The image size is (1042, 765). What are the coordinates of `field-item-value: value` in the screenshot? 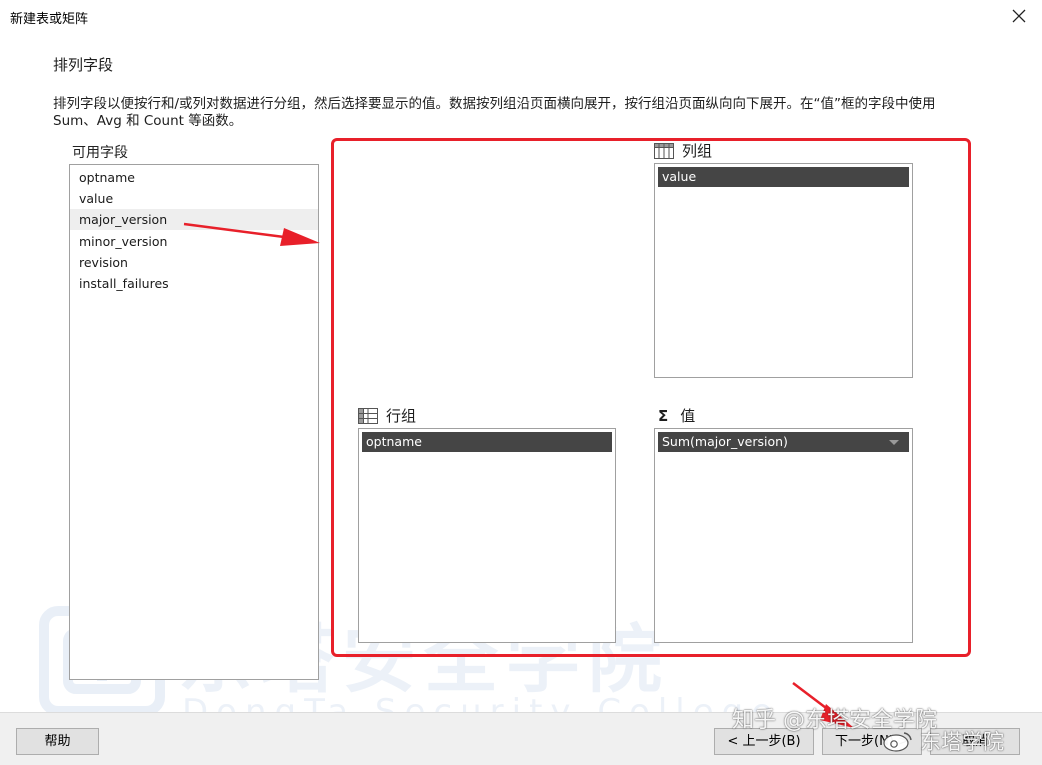 It's located at (194, 198).